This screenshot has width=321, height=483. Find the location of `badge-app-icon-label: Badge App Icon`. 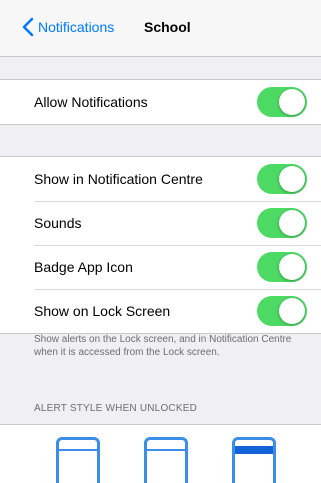

badge-app-icon-label: Badge App Icon is located at coordinates (83, 267).